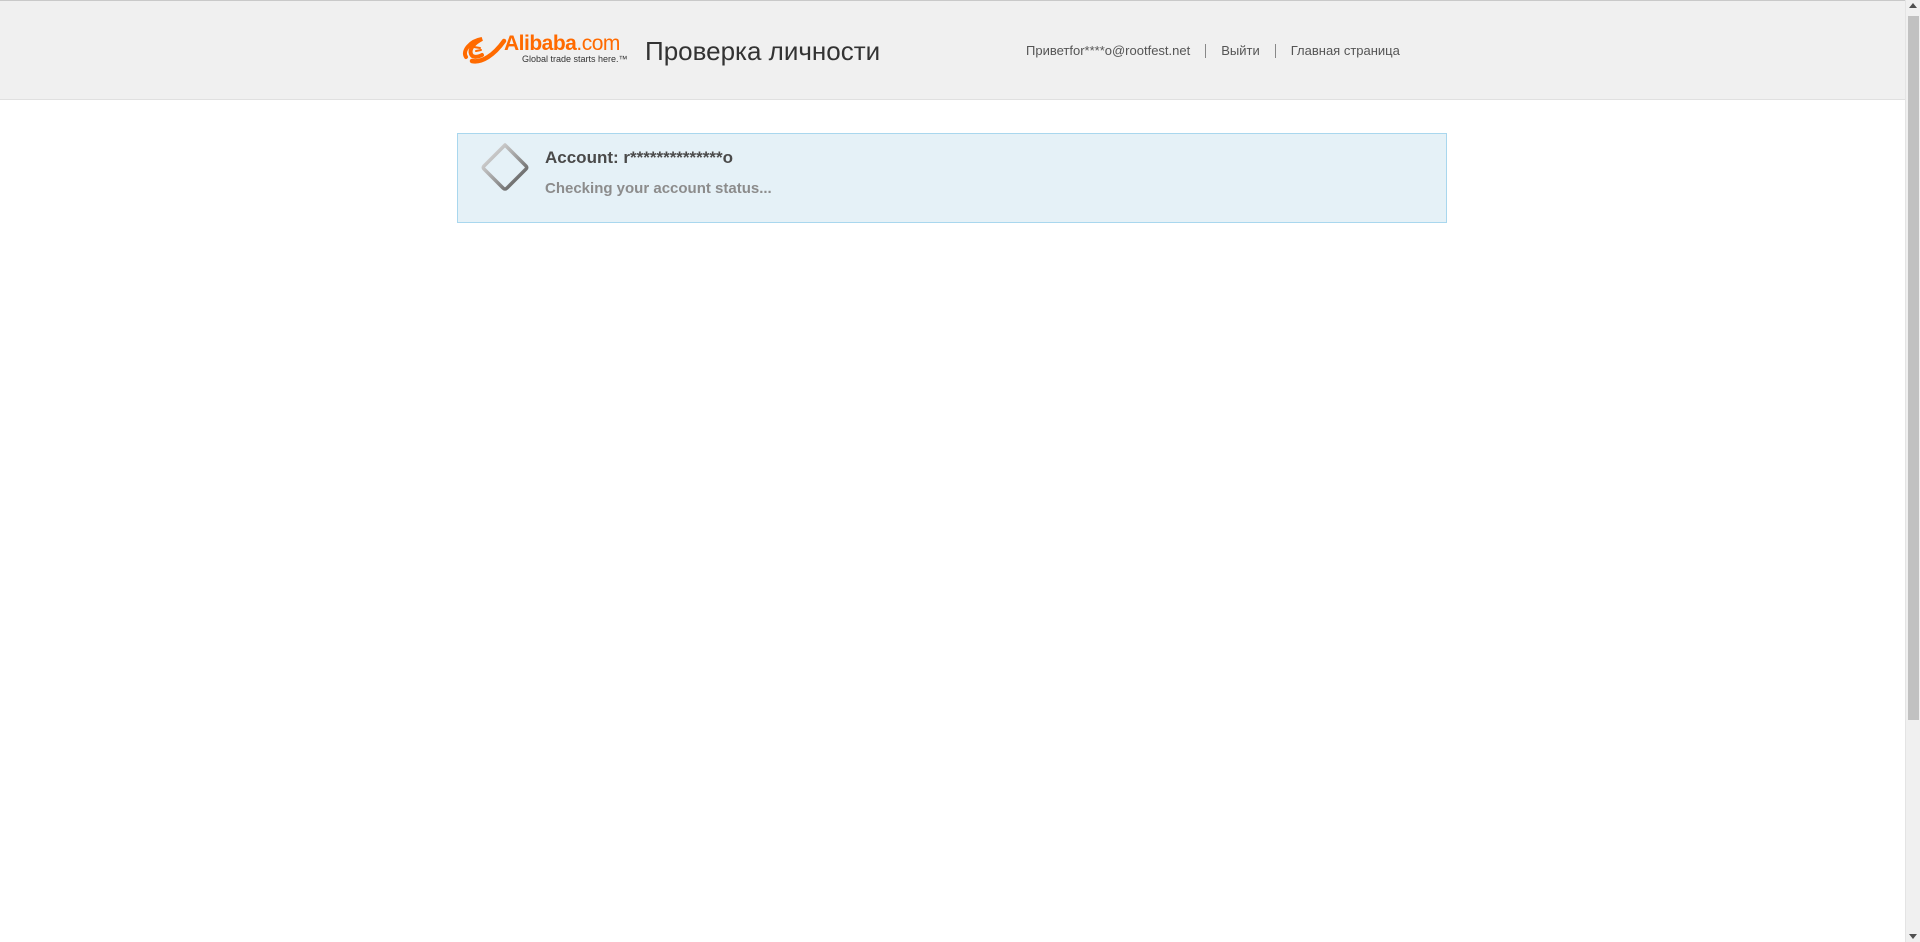 The height and width of the screenshot is (942, 1920). What do you see at coordinates (562, 43) in the screenshot?
I see `logo-wordmark: Alibaba.com` at bounding box center [562, 43].